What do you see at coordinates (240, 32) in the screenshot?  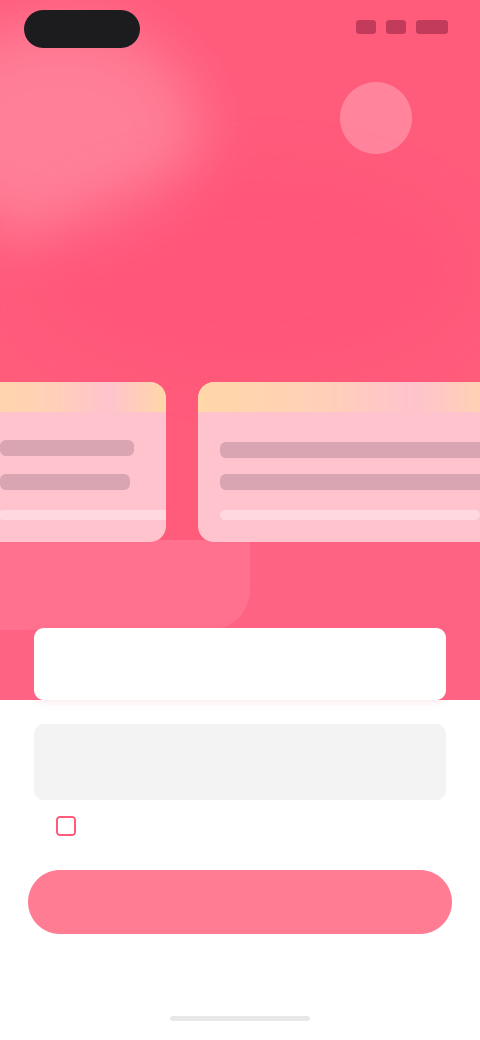 I see `status-bar` at bounding box center [240, 32].